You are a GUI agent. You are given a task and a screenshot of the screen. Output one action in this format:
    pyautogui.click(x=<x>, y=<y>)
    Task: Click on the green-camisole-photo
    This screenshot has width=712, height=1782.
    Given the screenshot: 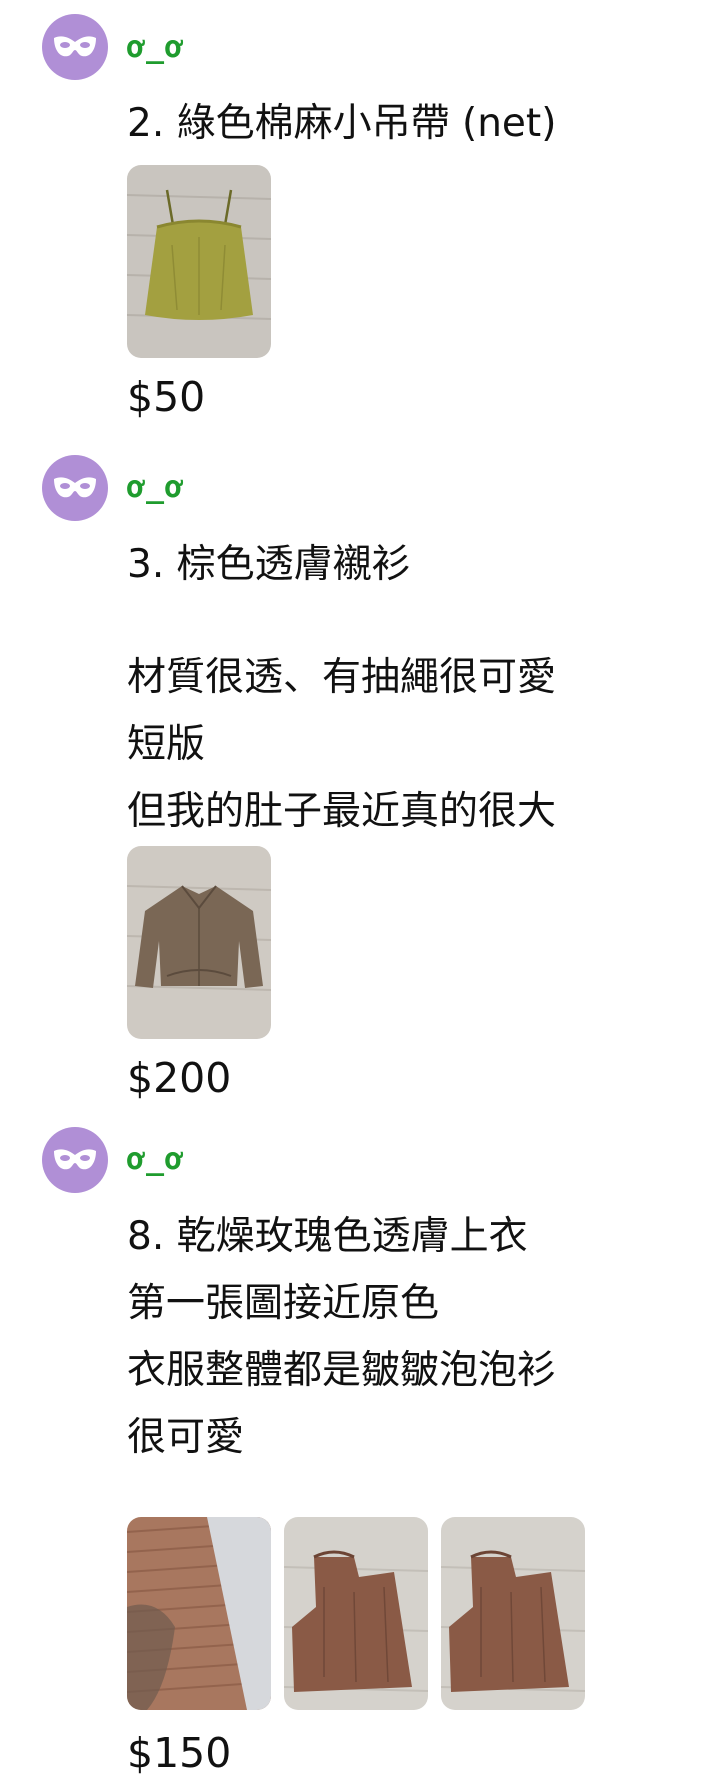 What is the action you would take?
    pyautogui.click(x=199, y=261)
    